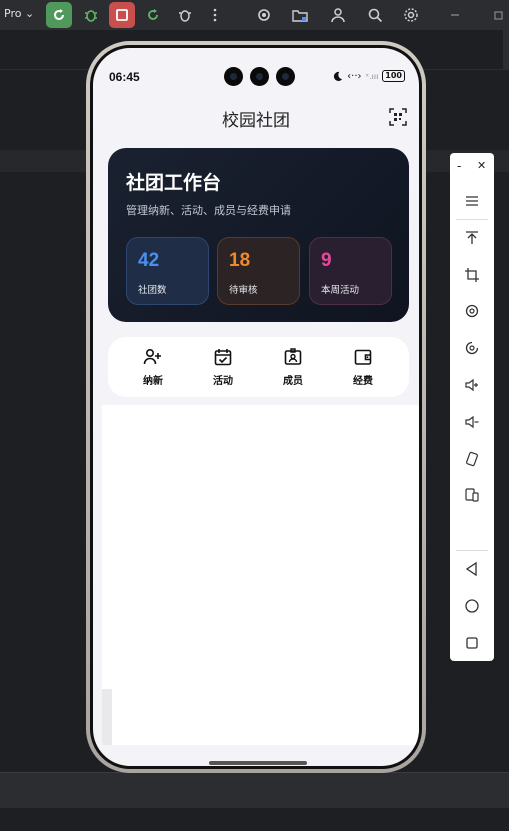 This screenshot has height=831, width=509. I want to click on rerun-icon, so click(59, 14).